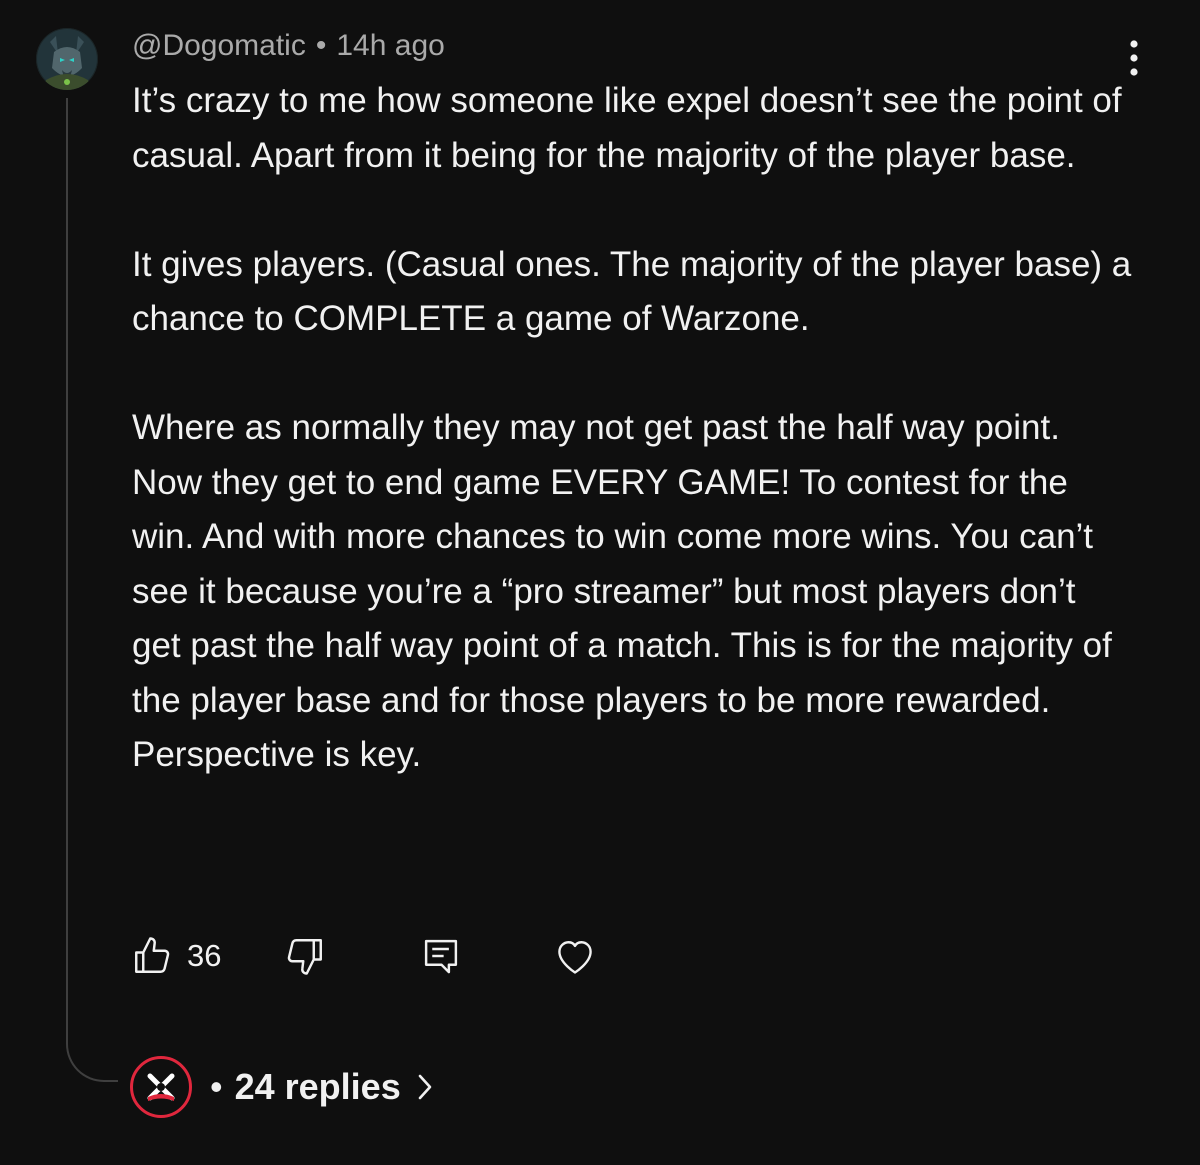 The height and width of the screenshot is (1165, 1200). I want to click on thumbs-down-icon, so click(304, 957).